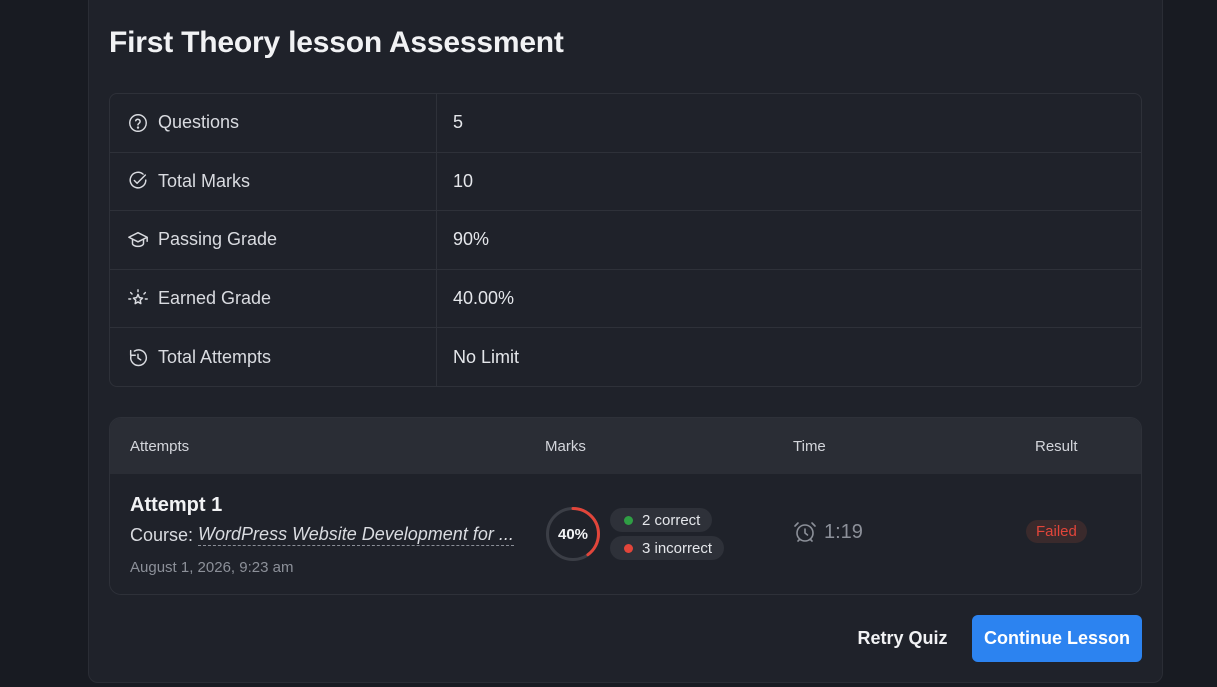 The image size is (1217, 687). I want to click on status-badge: Failed, so click(1056, 531).